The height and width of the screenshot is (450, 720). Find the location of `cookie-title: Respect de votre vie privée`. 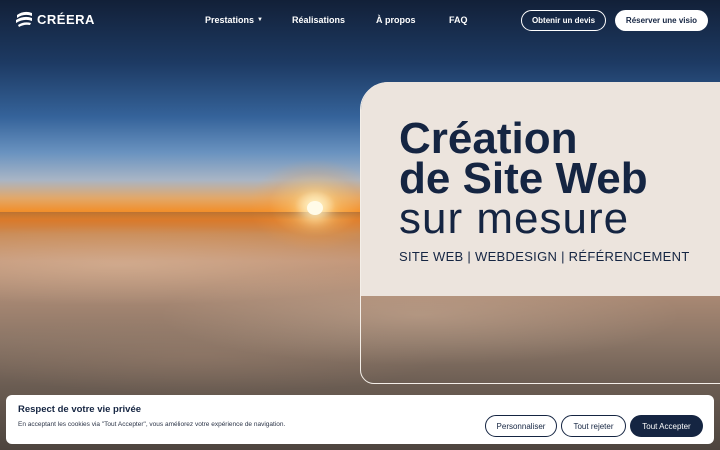

cookie-title: Respect de votre vie privée is located at coordinates (80, 409).